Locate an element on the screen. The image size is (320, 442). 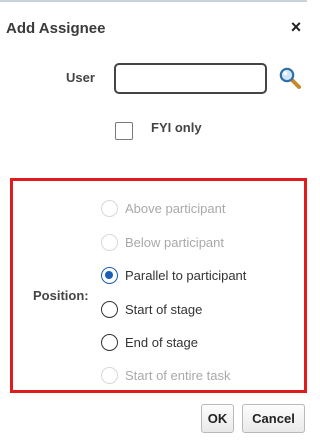
radio-above-participant is located at coordinates (109, 208).